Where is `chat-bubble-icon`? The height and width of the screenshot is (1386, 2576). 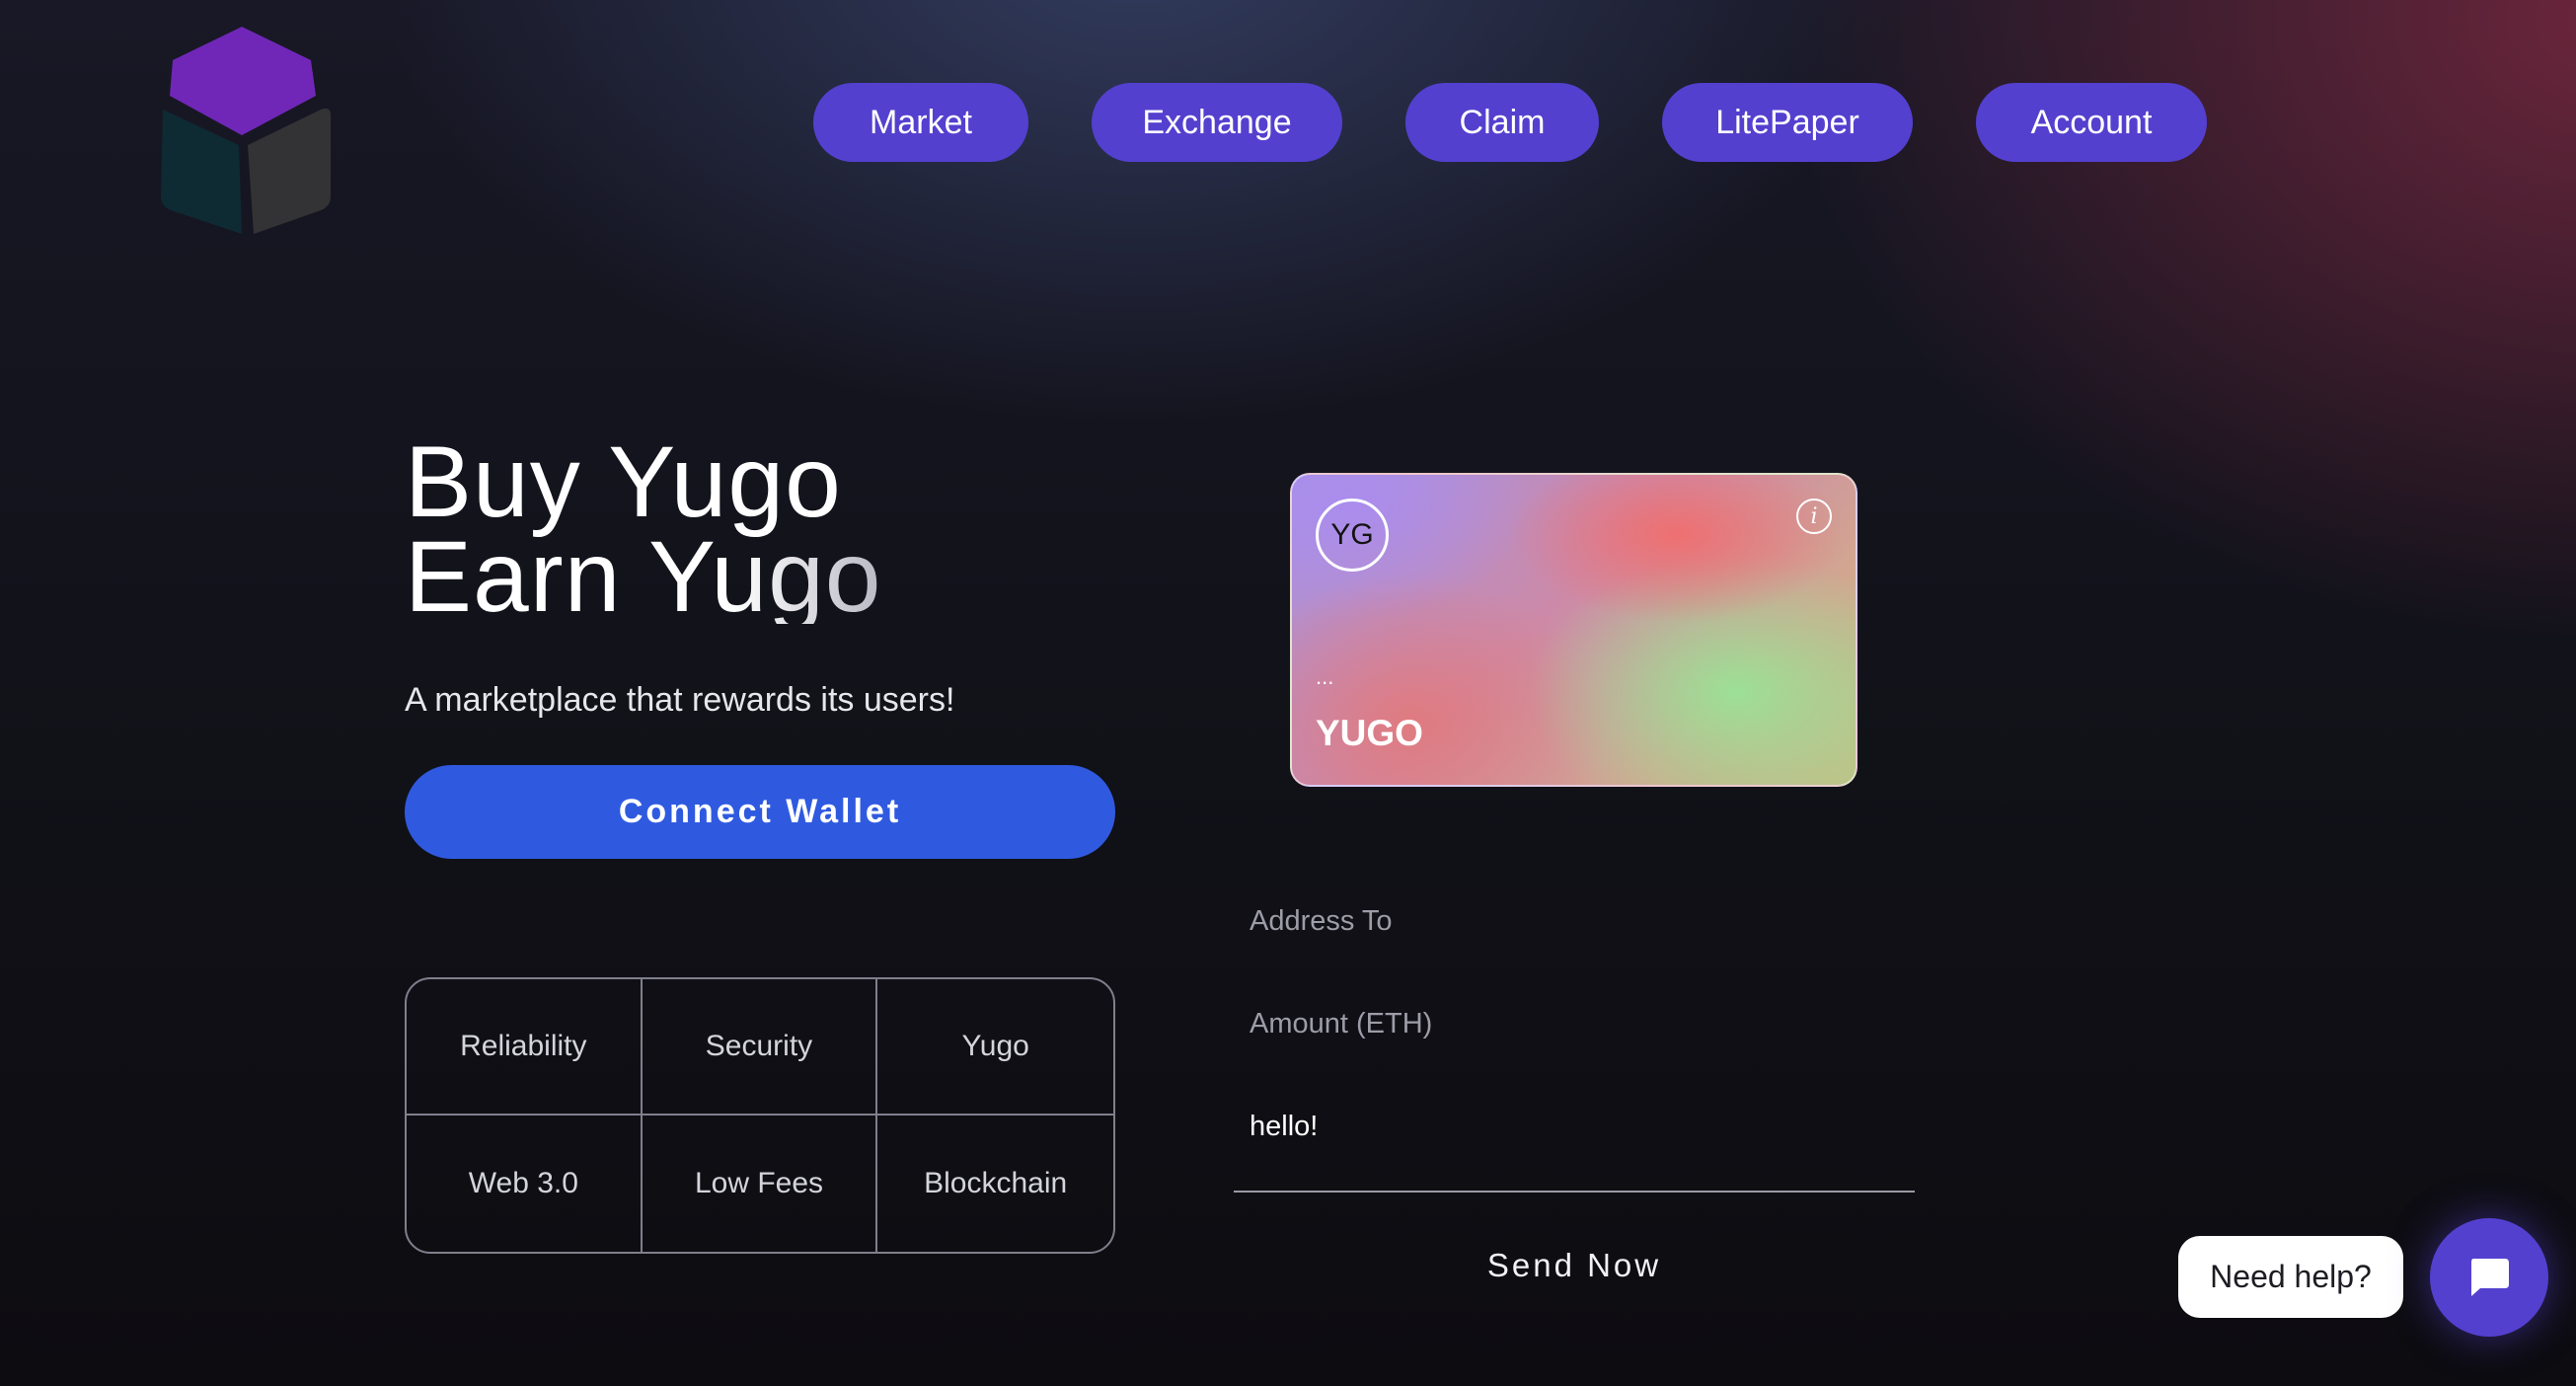 chat-bubble-icon is located at coordinates (2490, 1277).